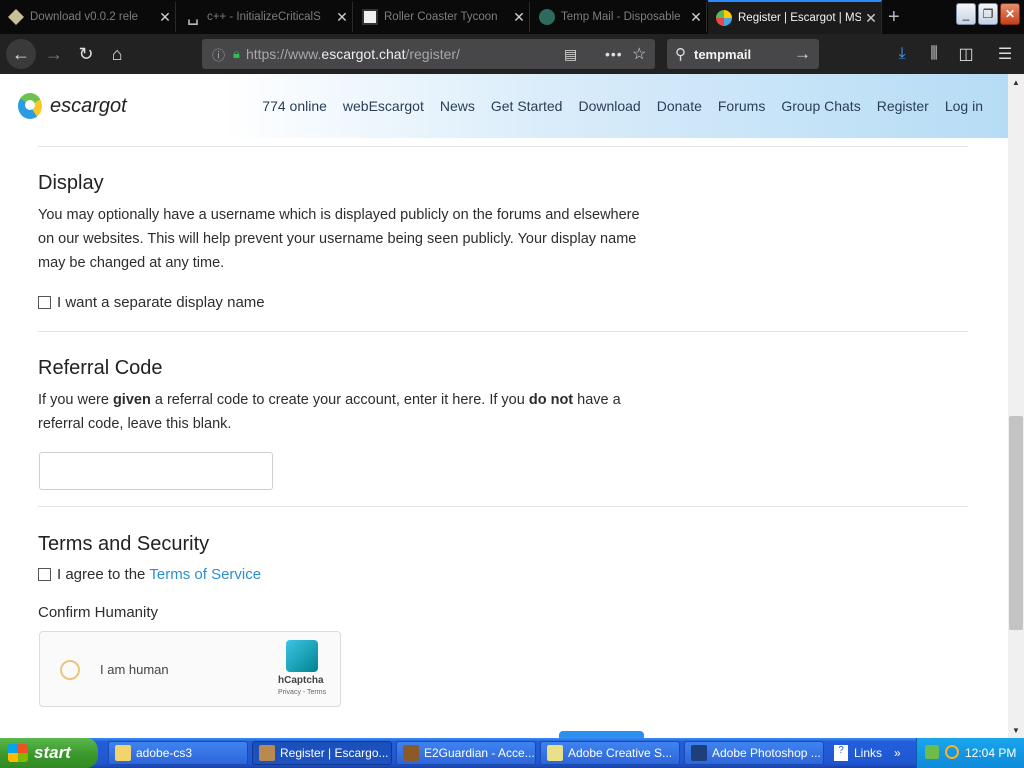  What do you see at coordinates (966, 14) in the screenshot?
I see `minimize-button: _` at bounding box center [966, 14].